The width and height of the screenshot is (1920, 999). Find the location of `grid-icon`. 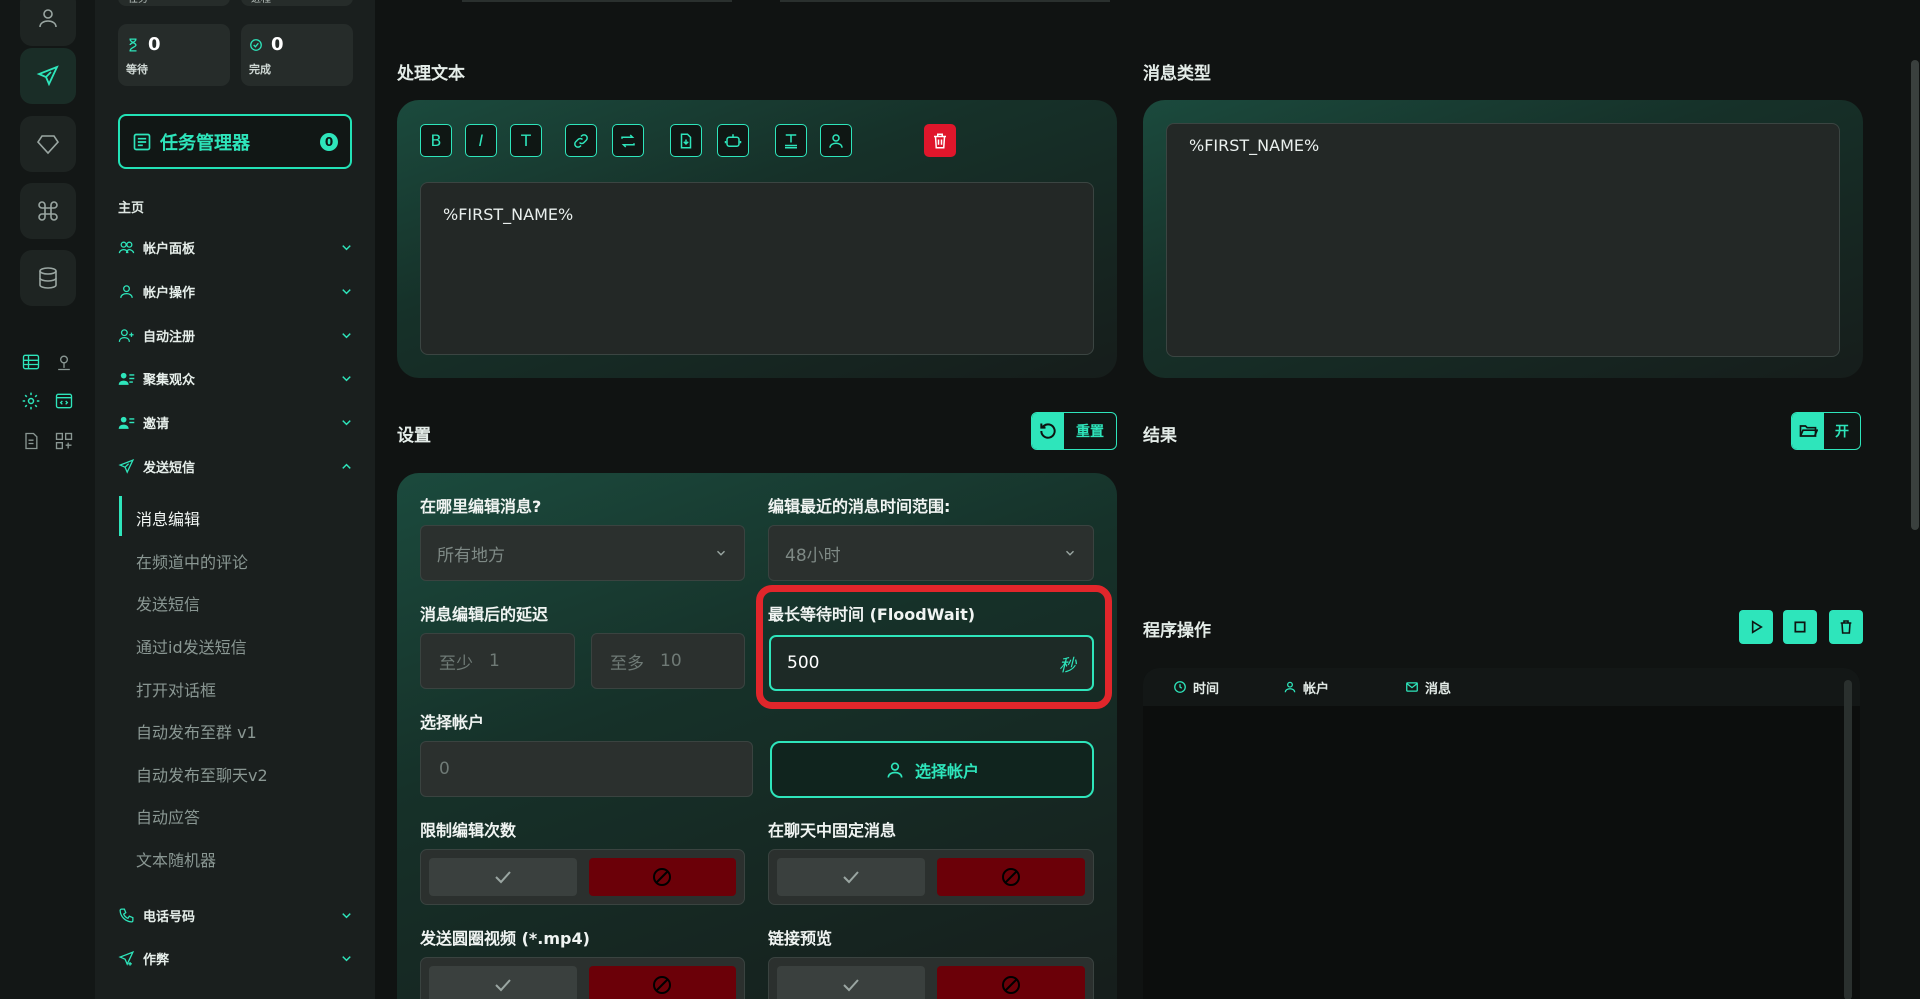

grid-icon is located at coordinates (64, 441).